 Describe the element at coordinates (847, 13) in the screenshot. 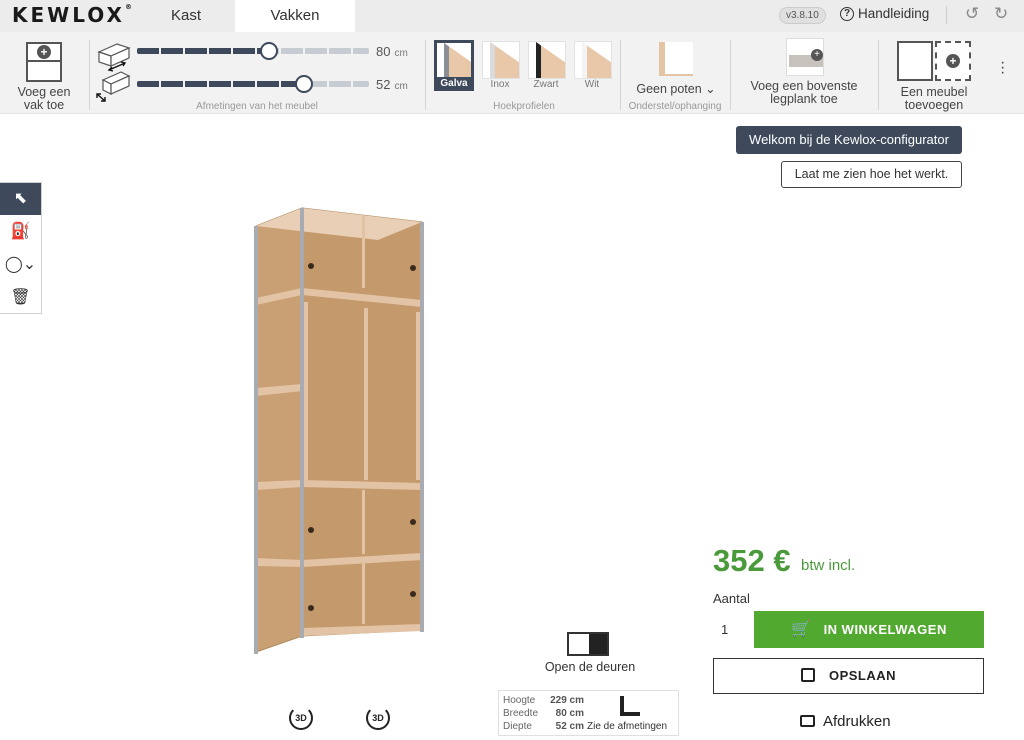

I see `question-circle-icon: ?` at that location.